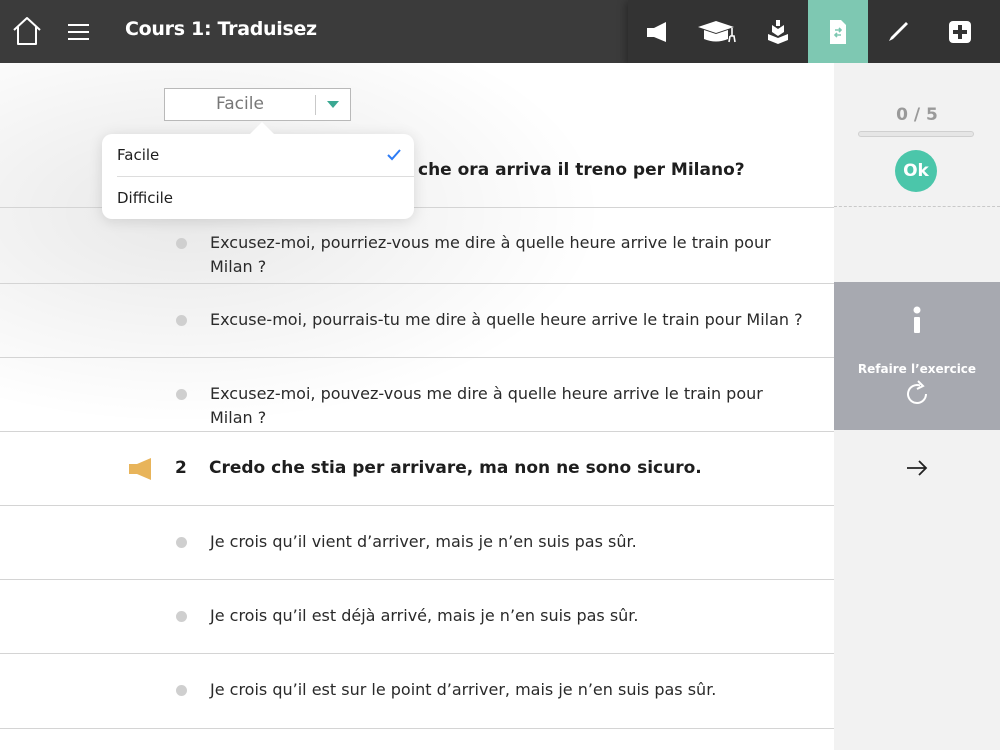  I want to click on speaker-icon, so click(141, 469).